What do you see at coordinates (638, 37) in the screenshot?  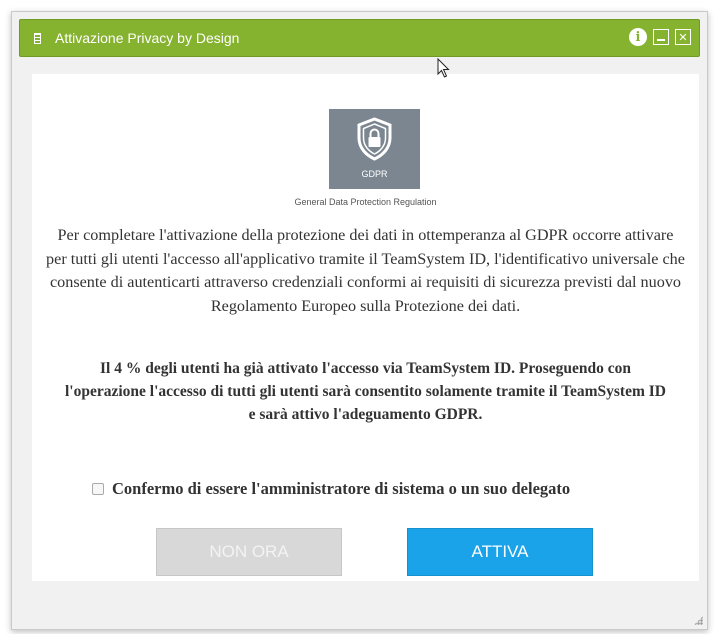 I see `info-icon: i` at bounding box center [638, 37].